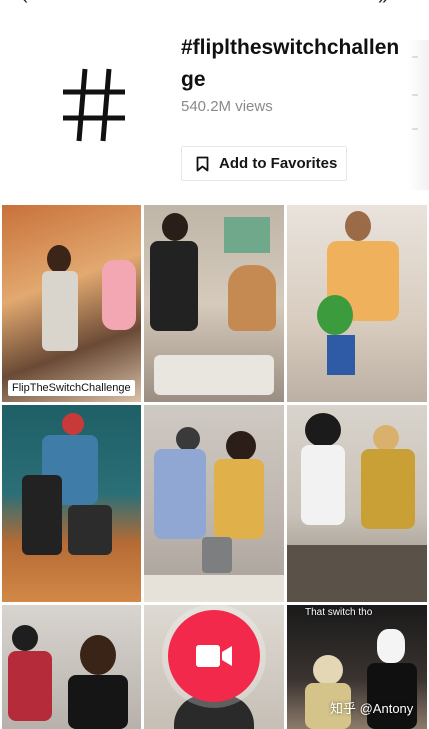 Image resolution: width=429 pixels, height=729 pixels. Describe the element at coordinates (71, 388) in the screenshot. I see `hashtag-label: FlipTheSwitchChallenge` at that location.